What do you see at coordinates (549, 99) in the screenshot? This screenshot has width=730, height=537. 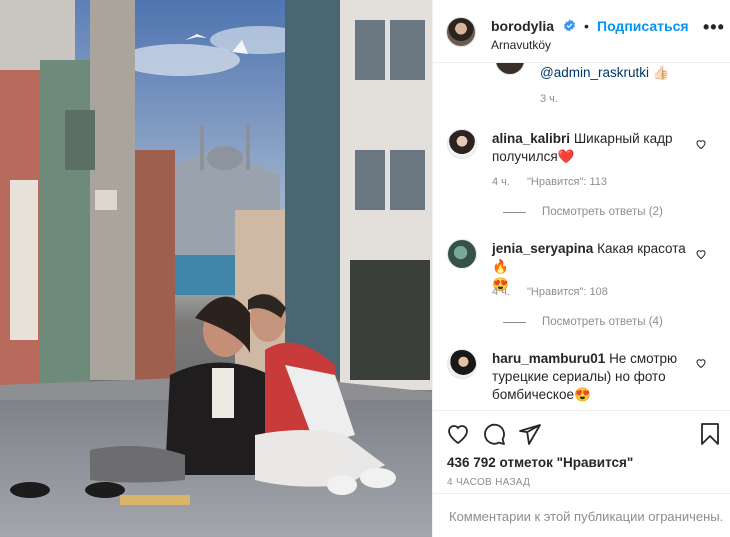 I see `reply-time: 3 ч.` at bounding box center [549, 99].